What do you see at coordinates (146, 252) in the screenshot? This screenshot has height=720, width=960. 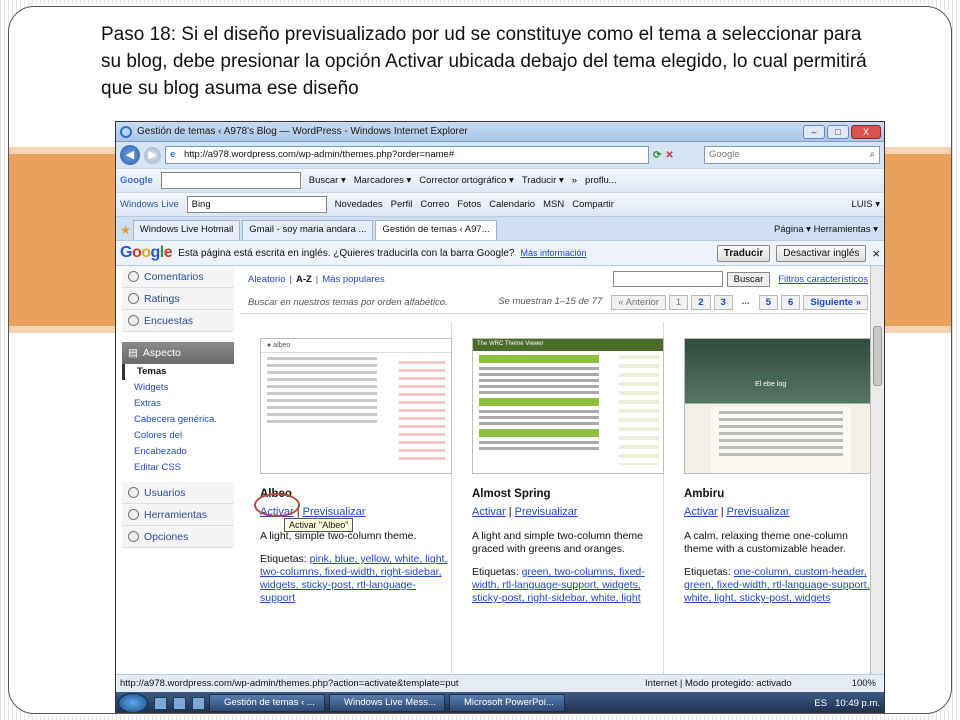 I see `google-logo: Google` at bounding box center [146, 252].